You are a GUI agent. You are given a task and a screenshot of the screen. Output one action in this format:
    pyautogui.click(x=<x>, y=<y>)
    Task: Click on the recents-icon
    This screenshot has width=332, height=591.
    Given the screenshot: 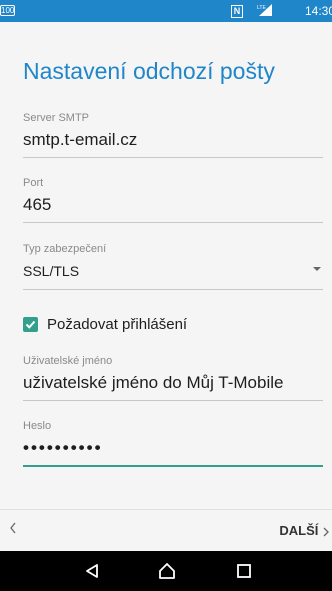 What is the action you would take?
    pyautogui.click(x=244, y=571)
    